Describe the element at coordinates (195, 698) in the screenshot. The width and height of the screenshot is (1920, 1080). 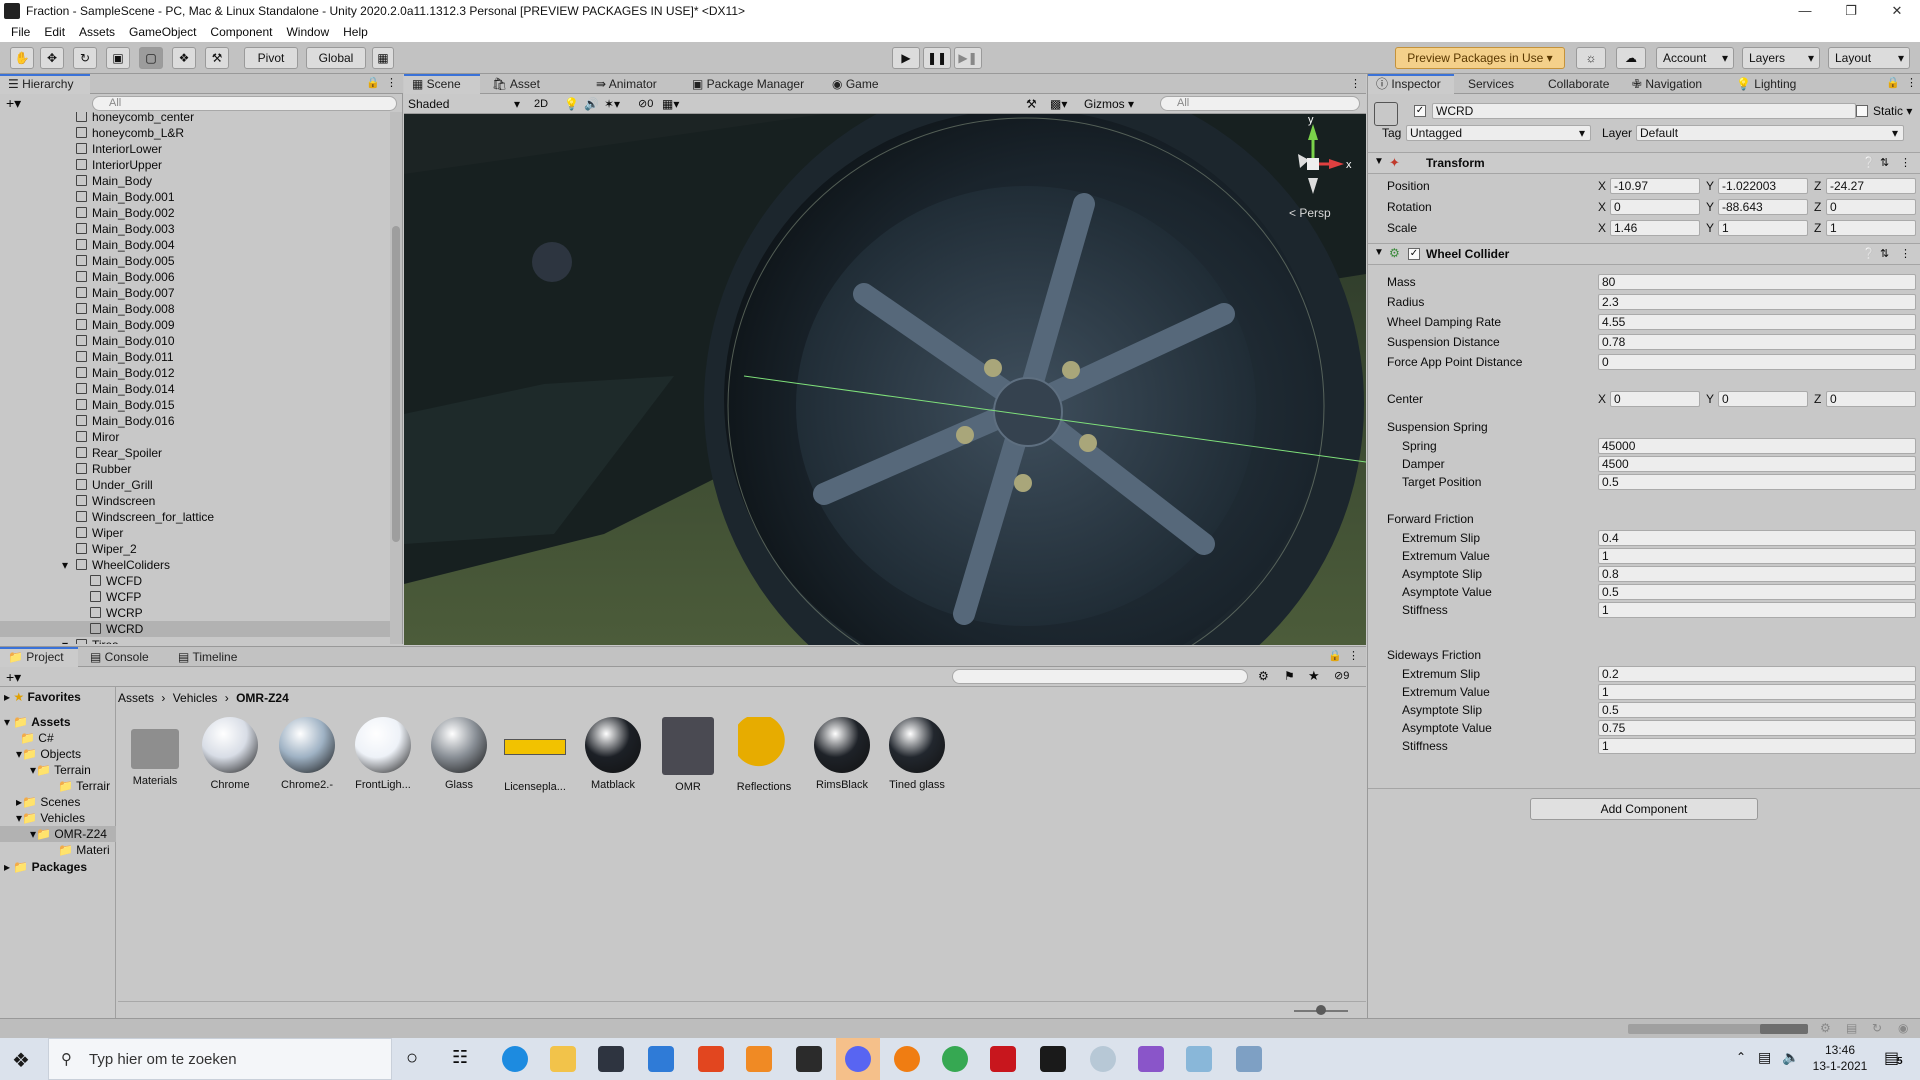
I see `breadcrumb-vehicles: Vehicles` at that location.